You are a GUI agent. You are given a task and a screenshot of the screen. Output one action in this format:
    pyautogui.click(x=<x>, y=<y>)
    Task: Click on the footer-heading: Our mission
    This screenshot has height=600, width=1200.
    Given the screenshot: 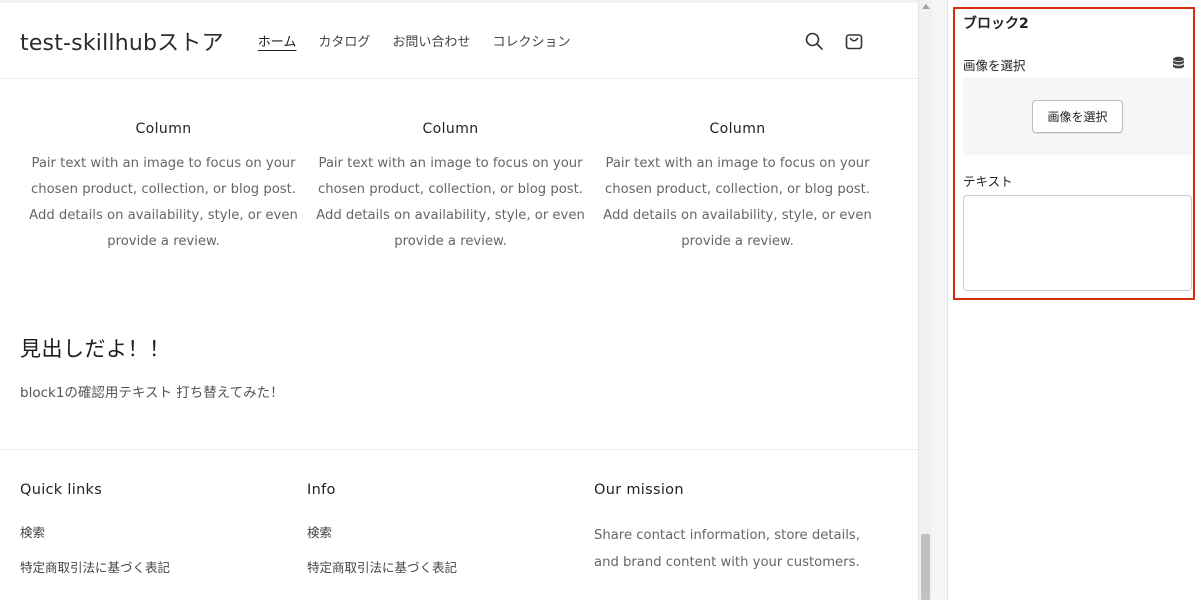 What is the action you would take?
    pyautogui.click(x=639, y=490)
    